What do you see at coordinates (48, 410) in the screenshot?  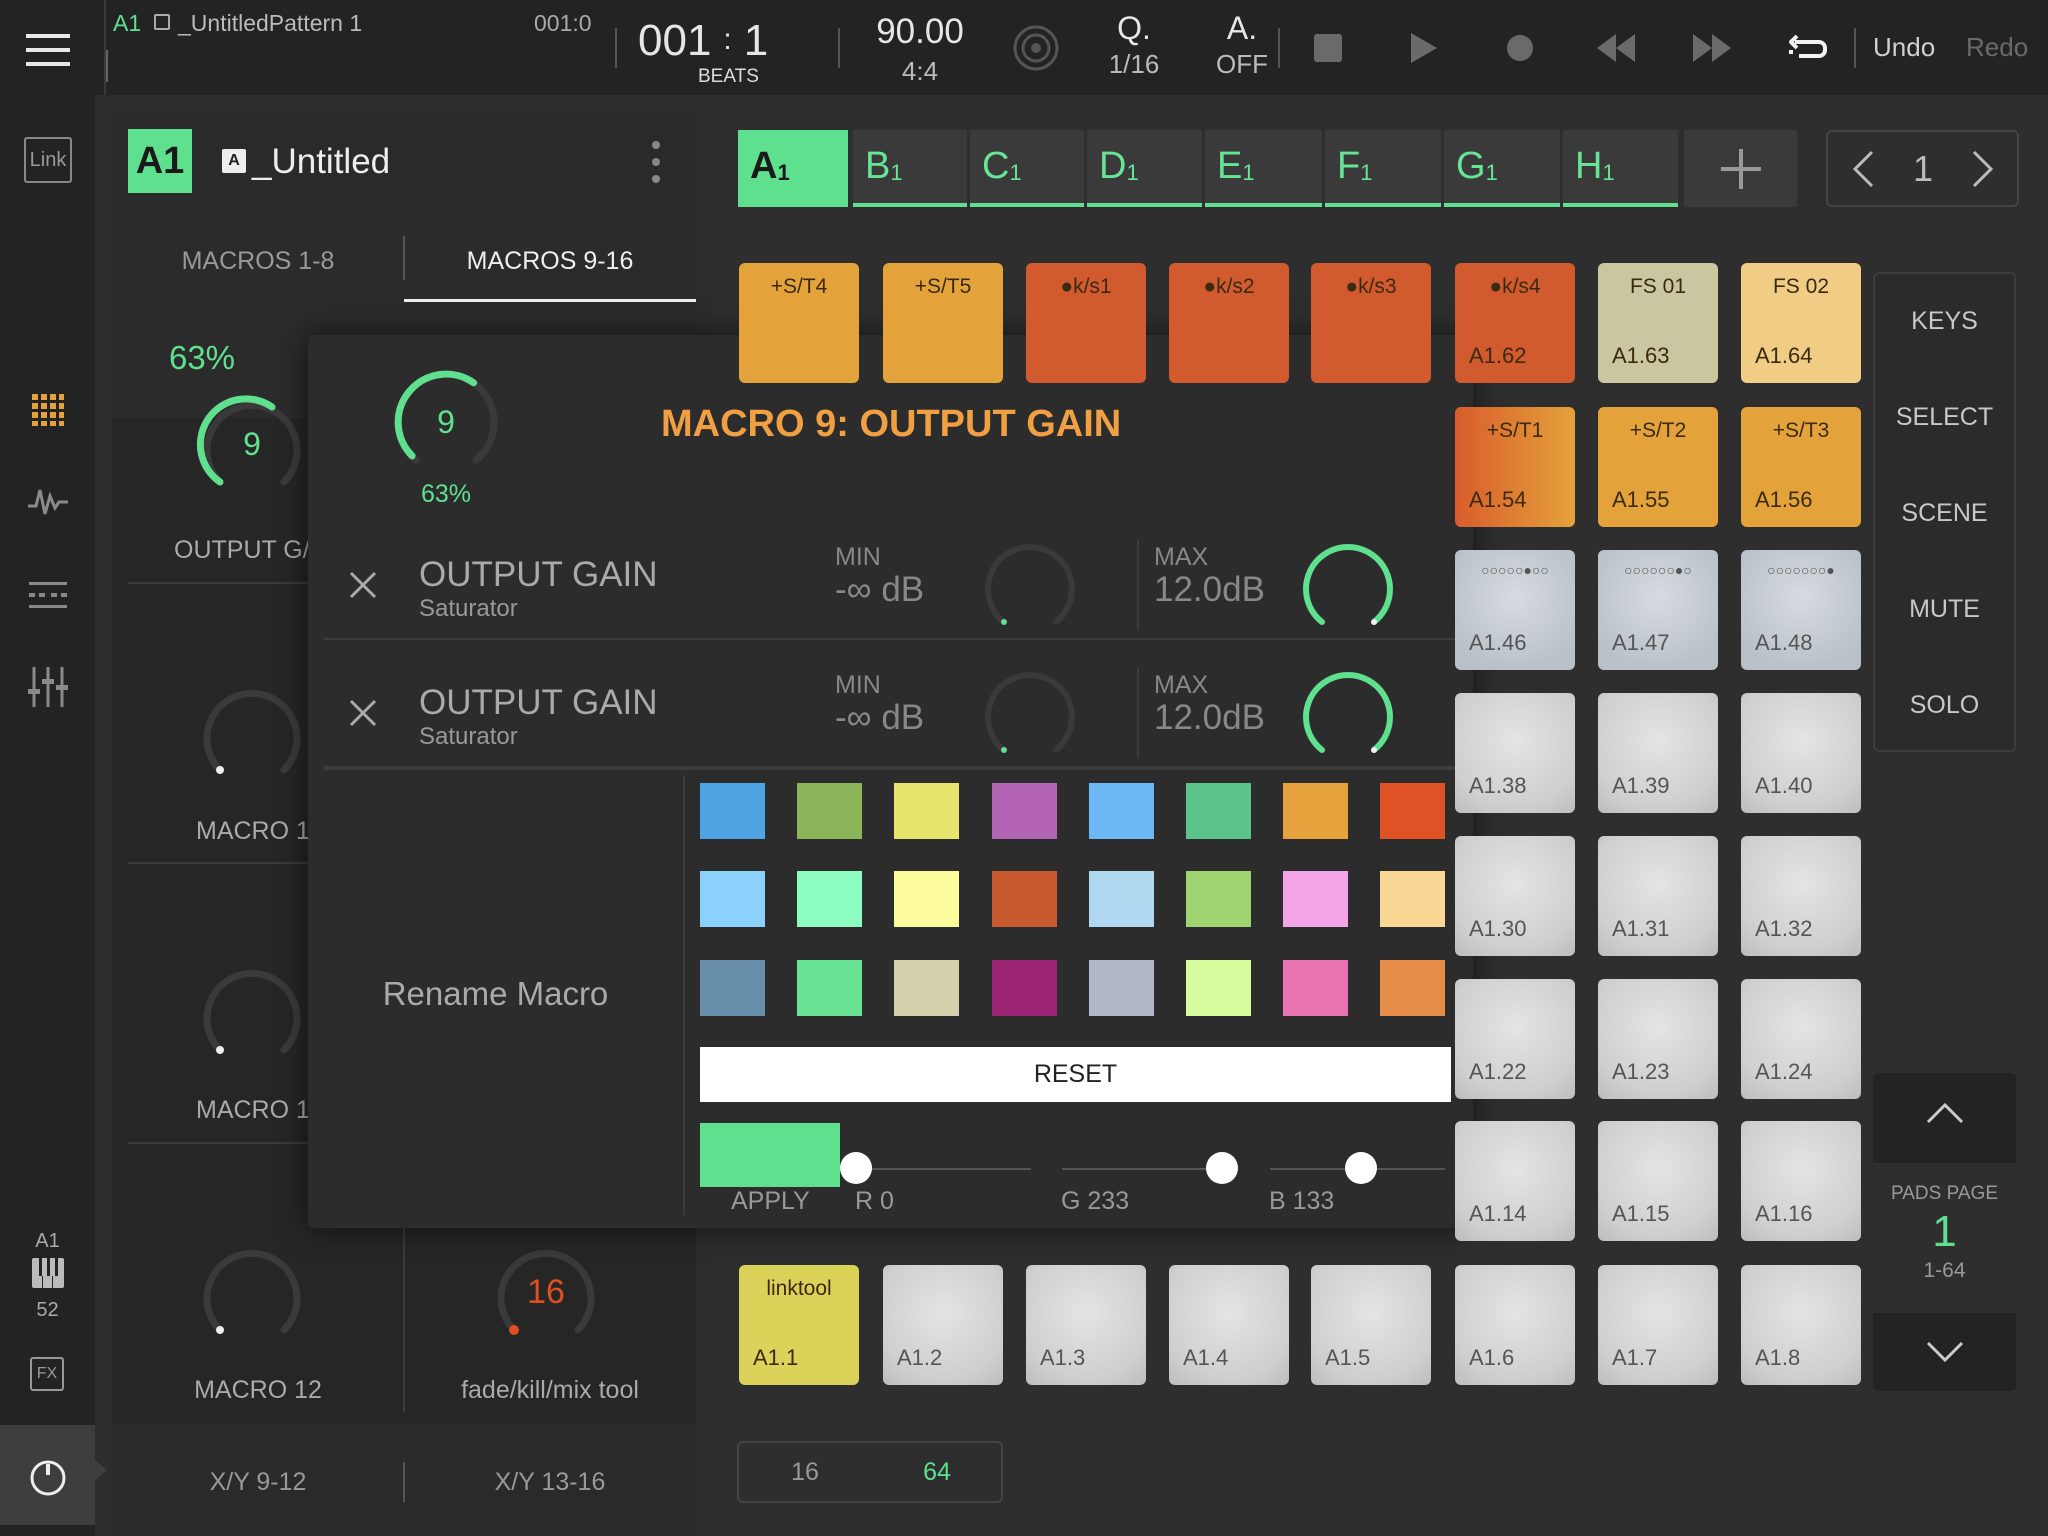 I see `pads-grid-icon` at bounding box center [48, 410].